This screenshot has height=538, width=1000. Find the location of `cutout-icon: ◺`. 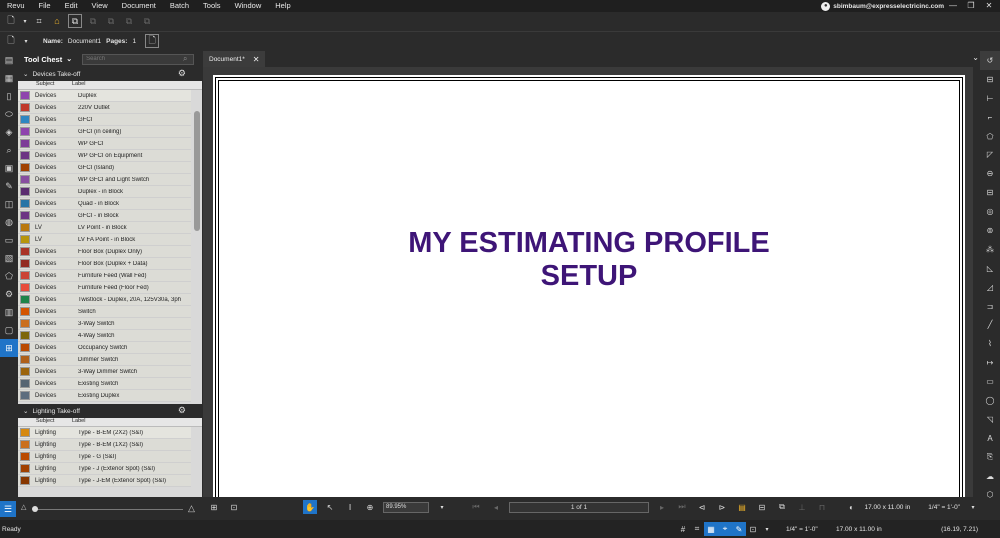

cutout-icon: ◺ is located at coordinates (990, 268).